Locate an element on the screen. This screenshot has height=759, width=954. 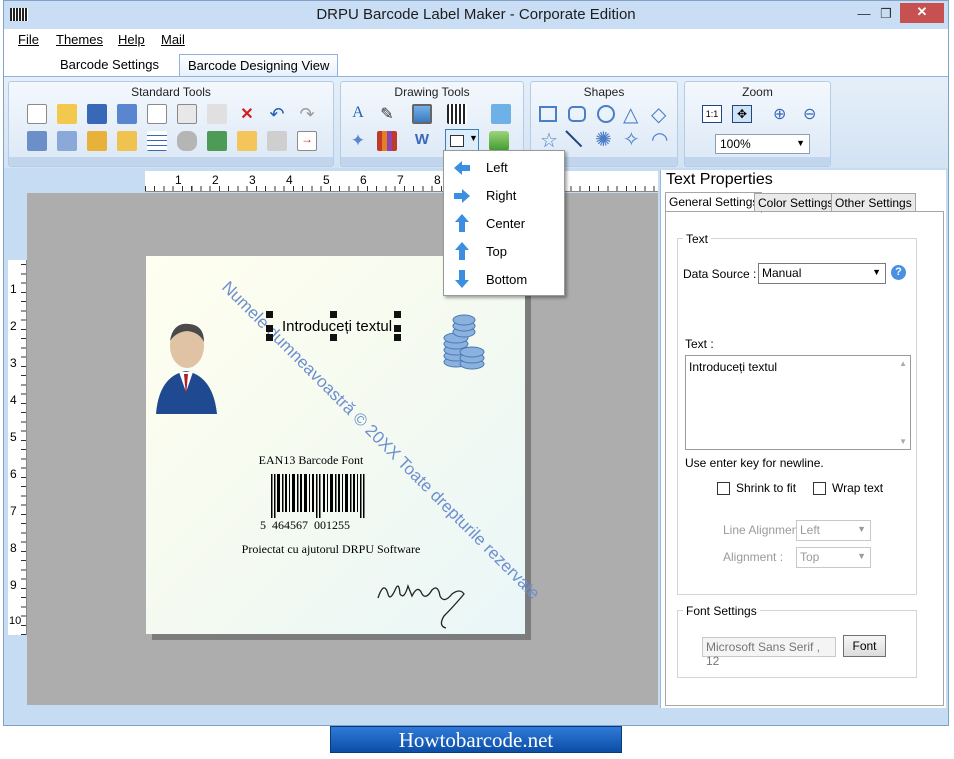
save-icon is located at coordinates (97, 114).